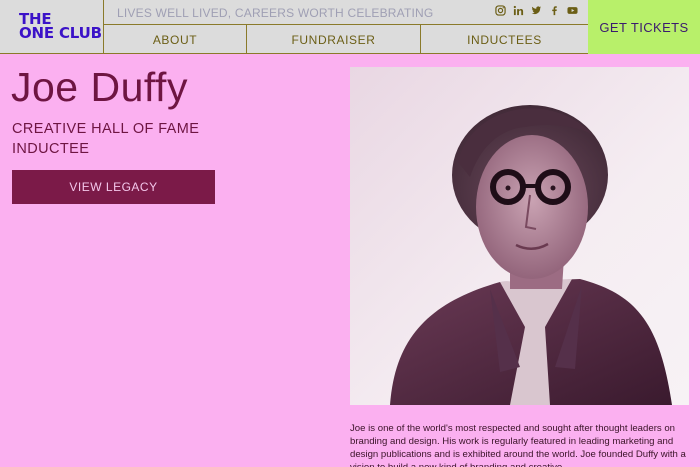 This screenshot has height=467, width=700. Describe the element at coordinates (175, 39) in the screenshot. I see `nav-about: ABOUT` at that location.